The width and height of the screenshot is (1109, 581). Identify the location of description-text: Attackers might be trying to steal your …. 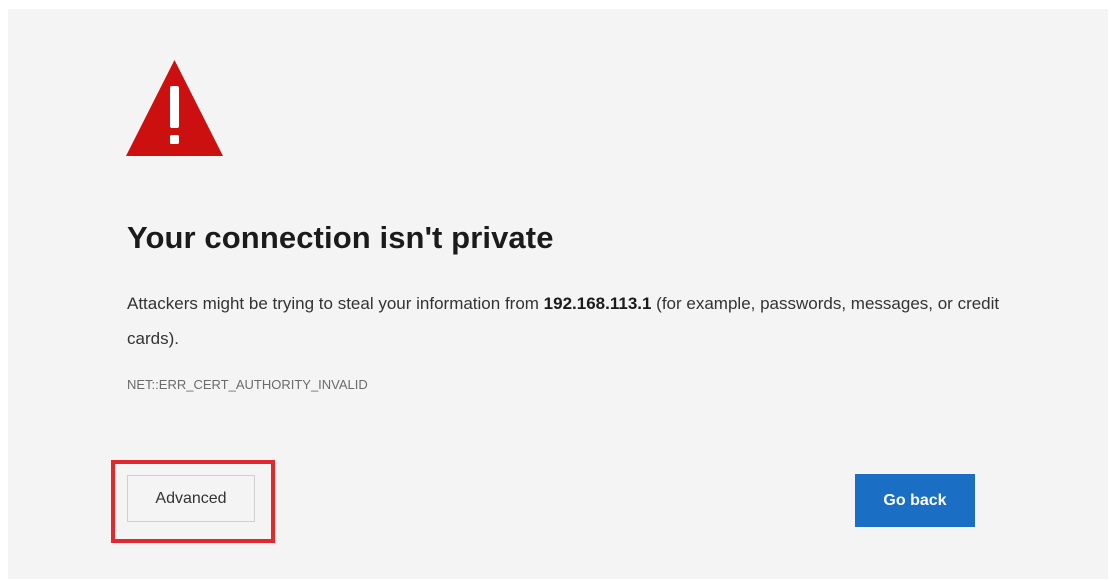
(335, 303).